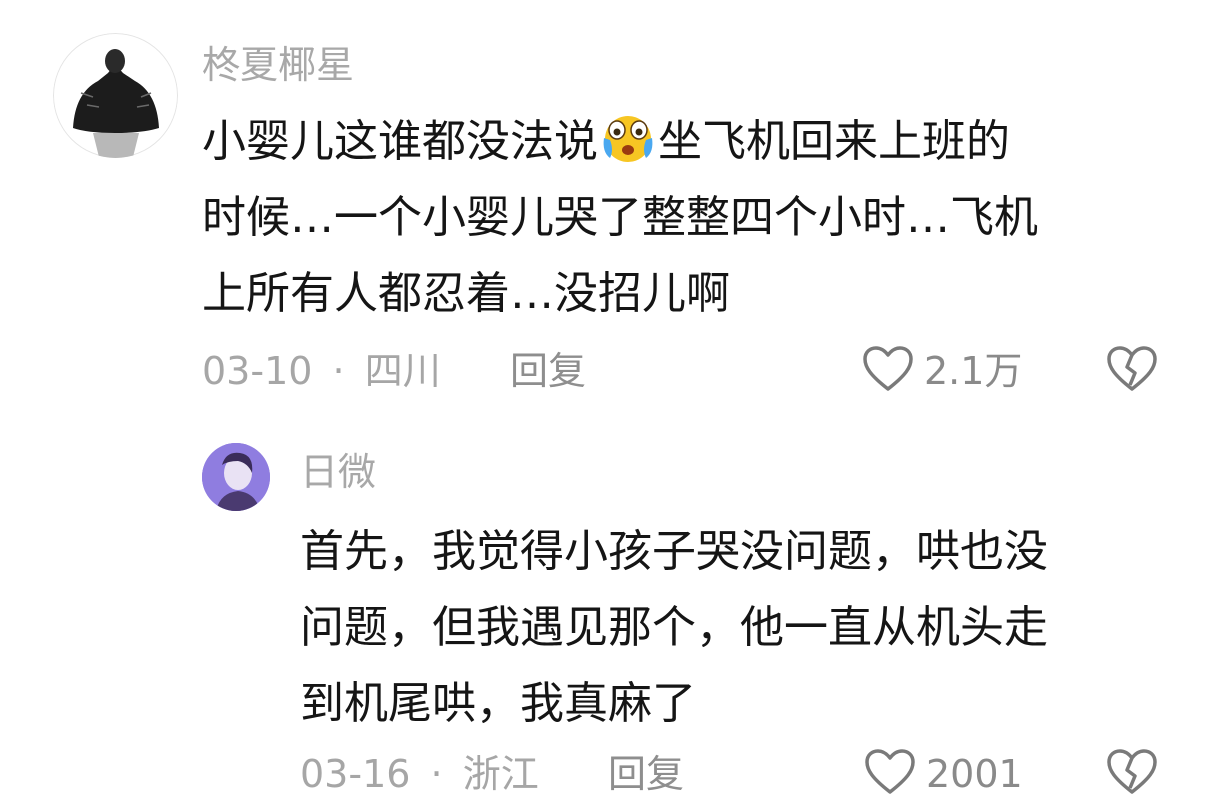 Image resolution: width=1224 pixels, height=812 pixels. Describe the element at coordinates (257, 371) in the screenshot. I see `comment-date: 03-10` at that location.